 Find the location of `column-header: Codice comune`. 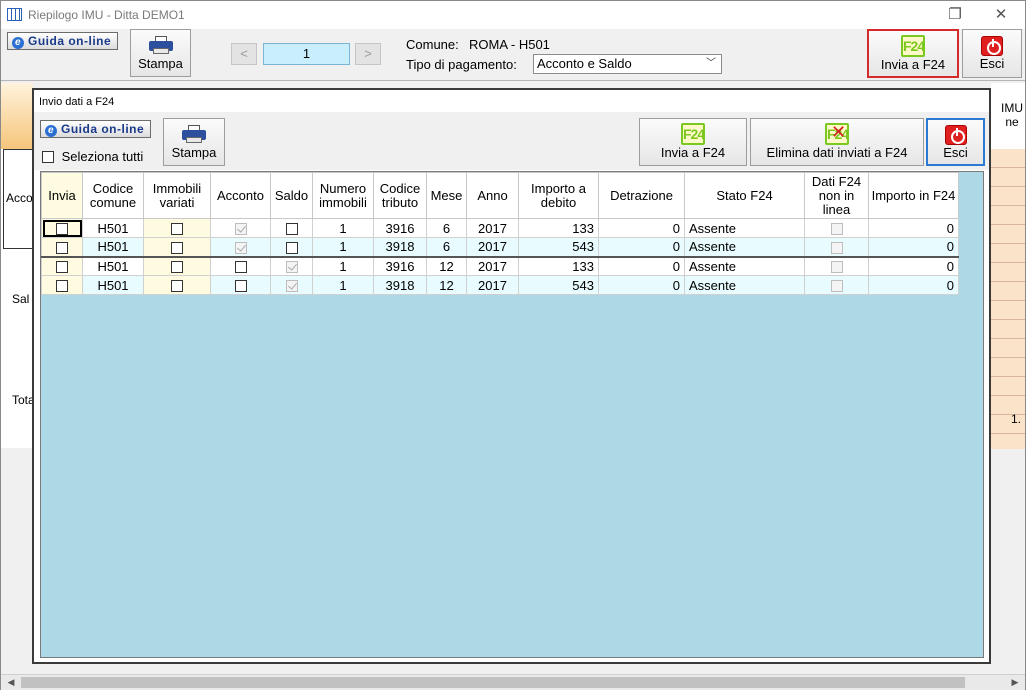

column-header: Codice comune is located at coordinates (113, 195).